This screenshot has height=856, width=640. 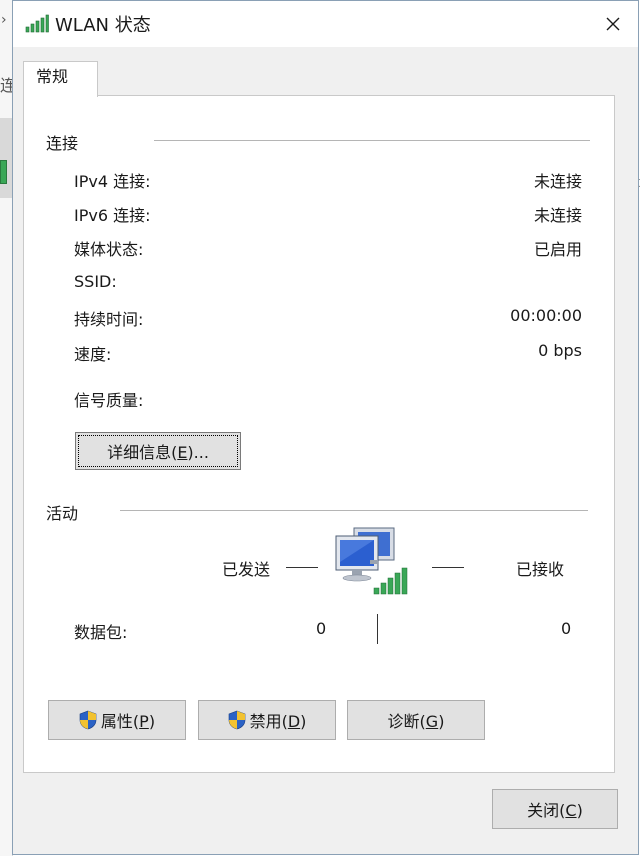 I want to click on ipv6-label: IPv6 连接:, so click(x=112, y=215).